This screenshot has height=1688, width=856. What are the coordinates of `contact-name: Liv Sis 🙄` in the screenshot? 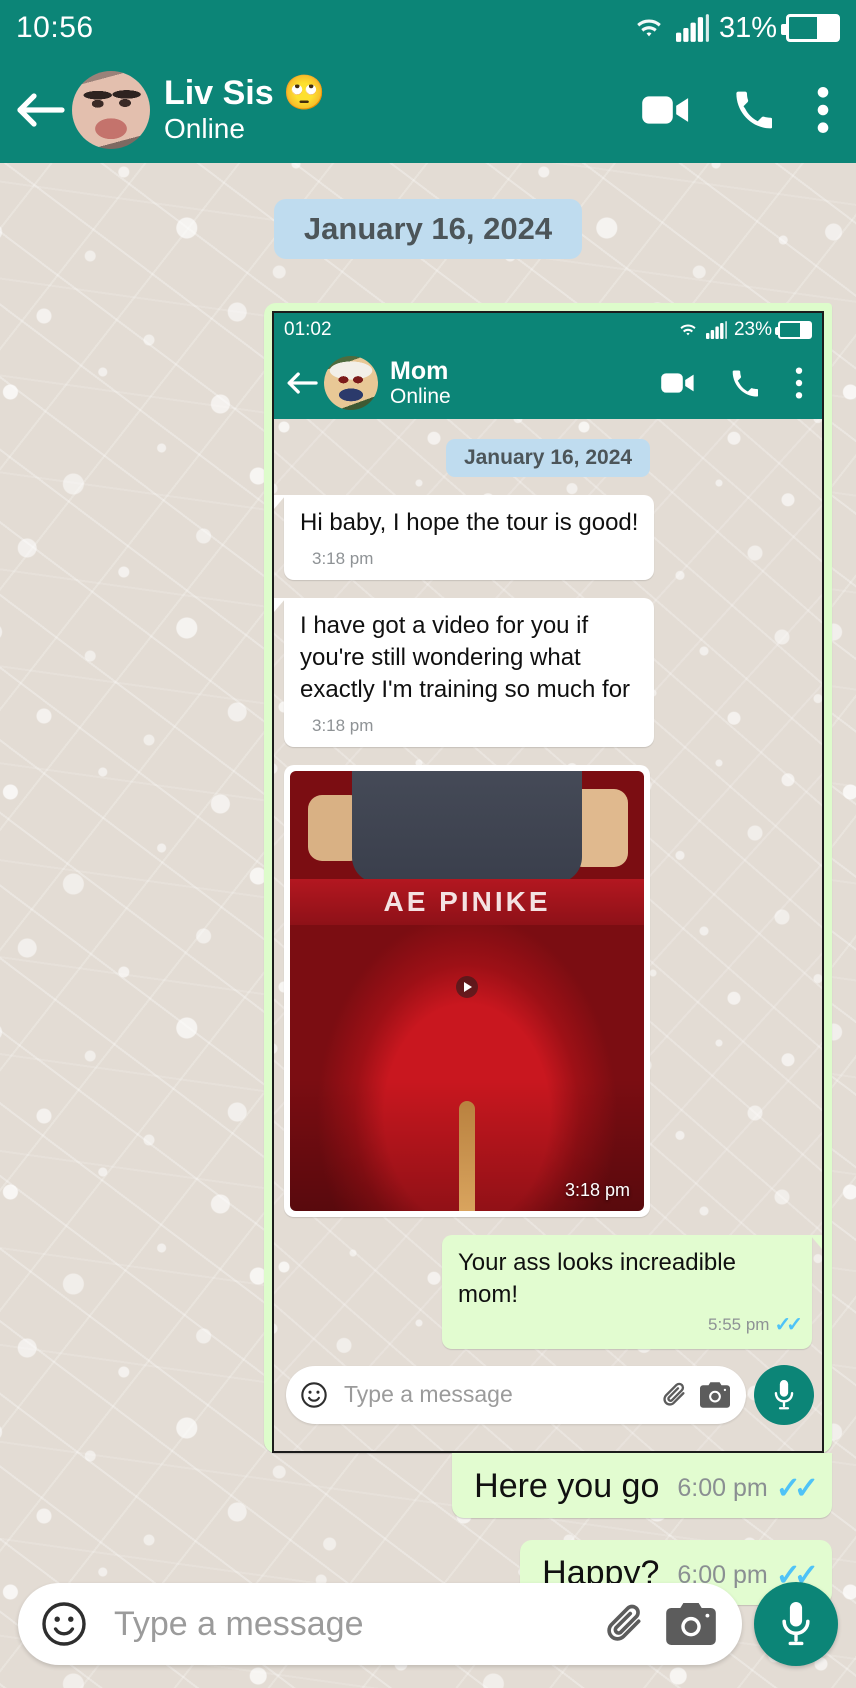 It's located at (244, 93).